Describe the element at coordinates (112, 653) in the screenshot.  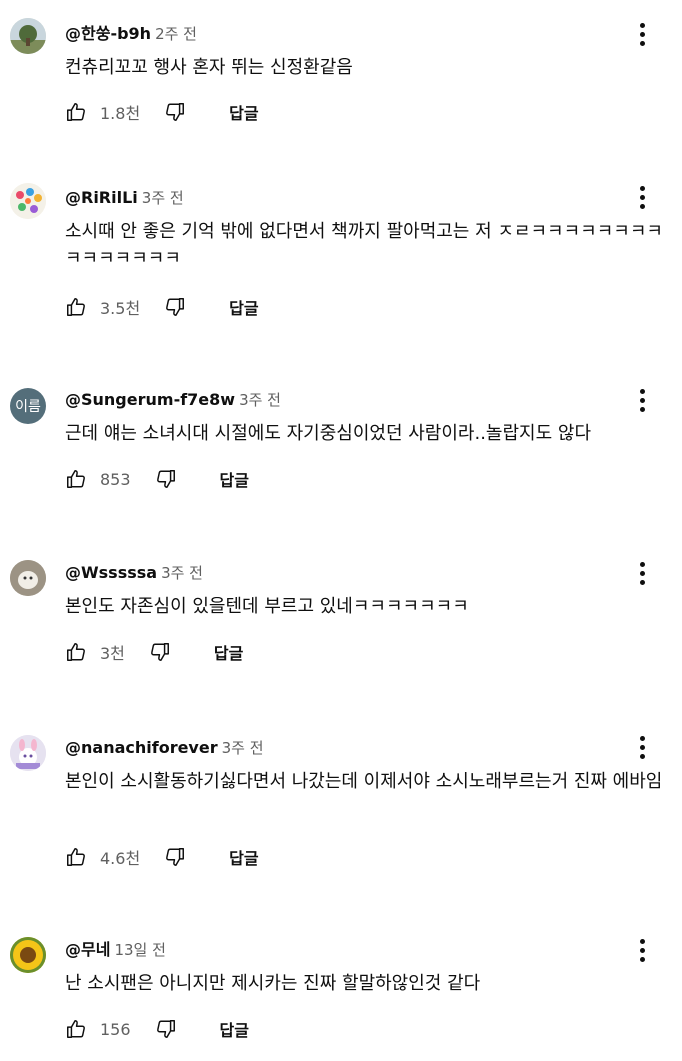
I see `like-count: 3천` at that location.